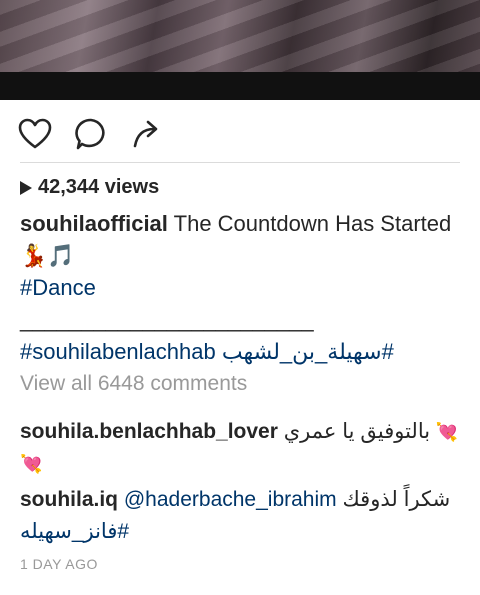 The width and height of the screenshot is (480, 595). Describe the element at coordinates (312, 223) in the screenshot. I see `caption-text: The Countdown Has Started` at that location.